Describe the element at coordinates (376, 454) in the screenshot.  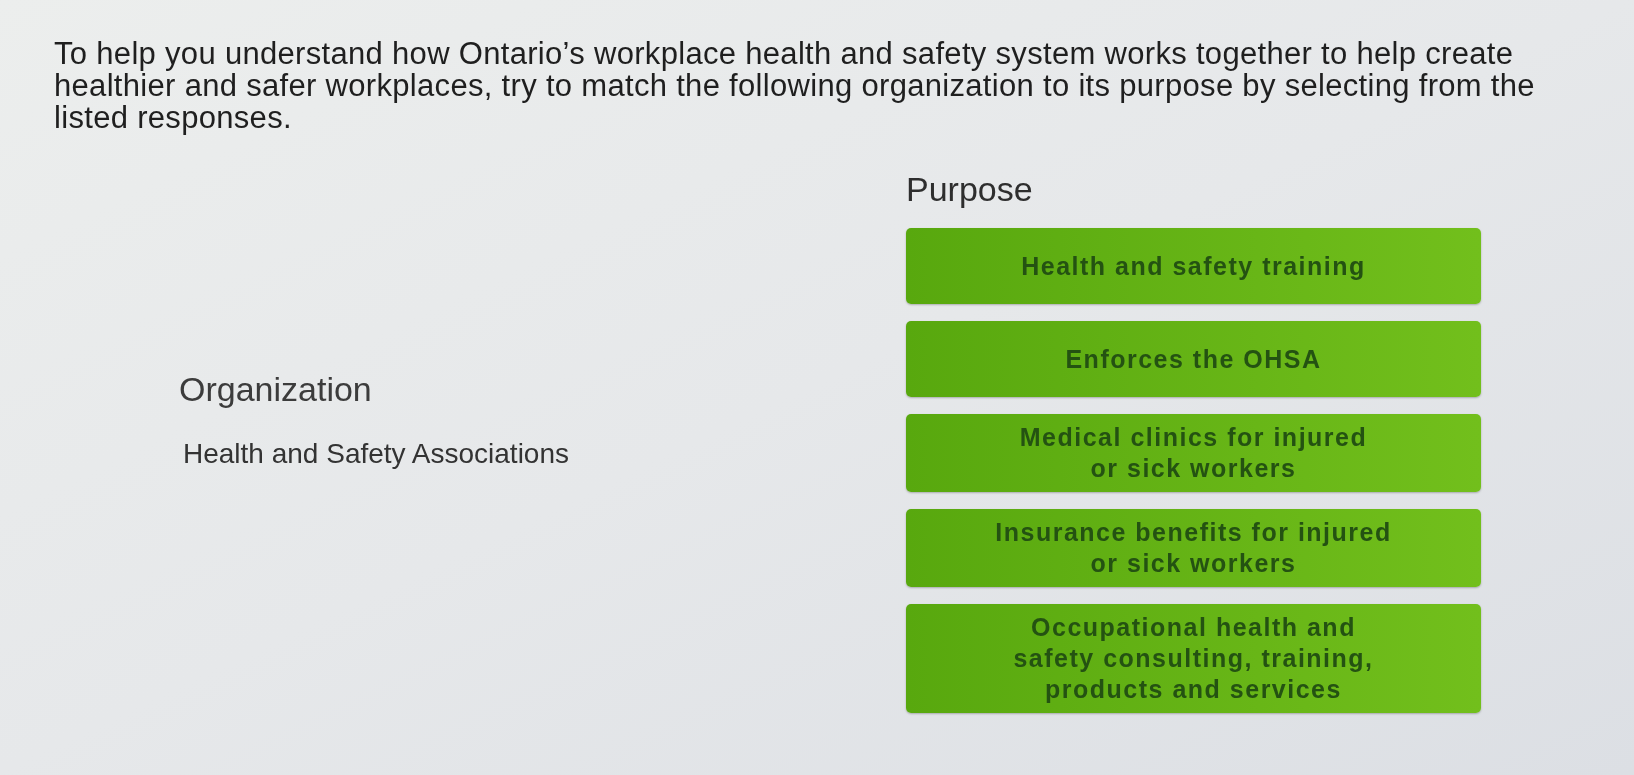
I see `organization-name: Health and Safety Associations` at that location.